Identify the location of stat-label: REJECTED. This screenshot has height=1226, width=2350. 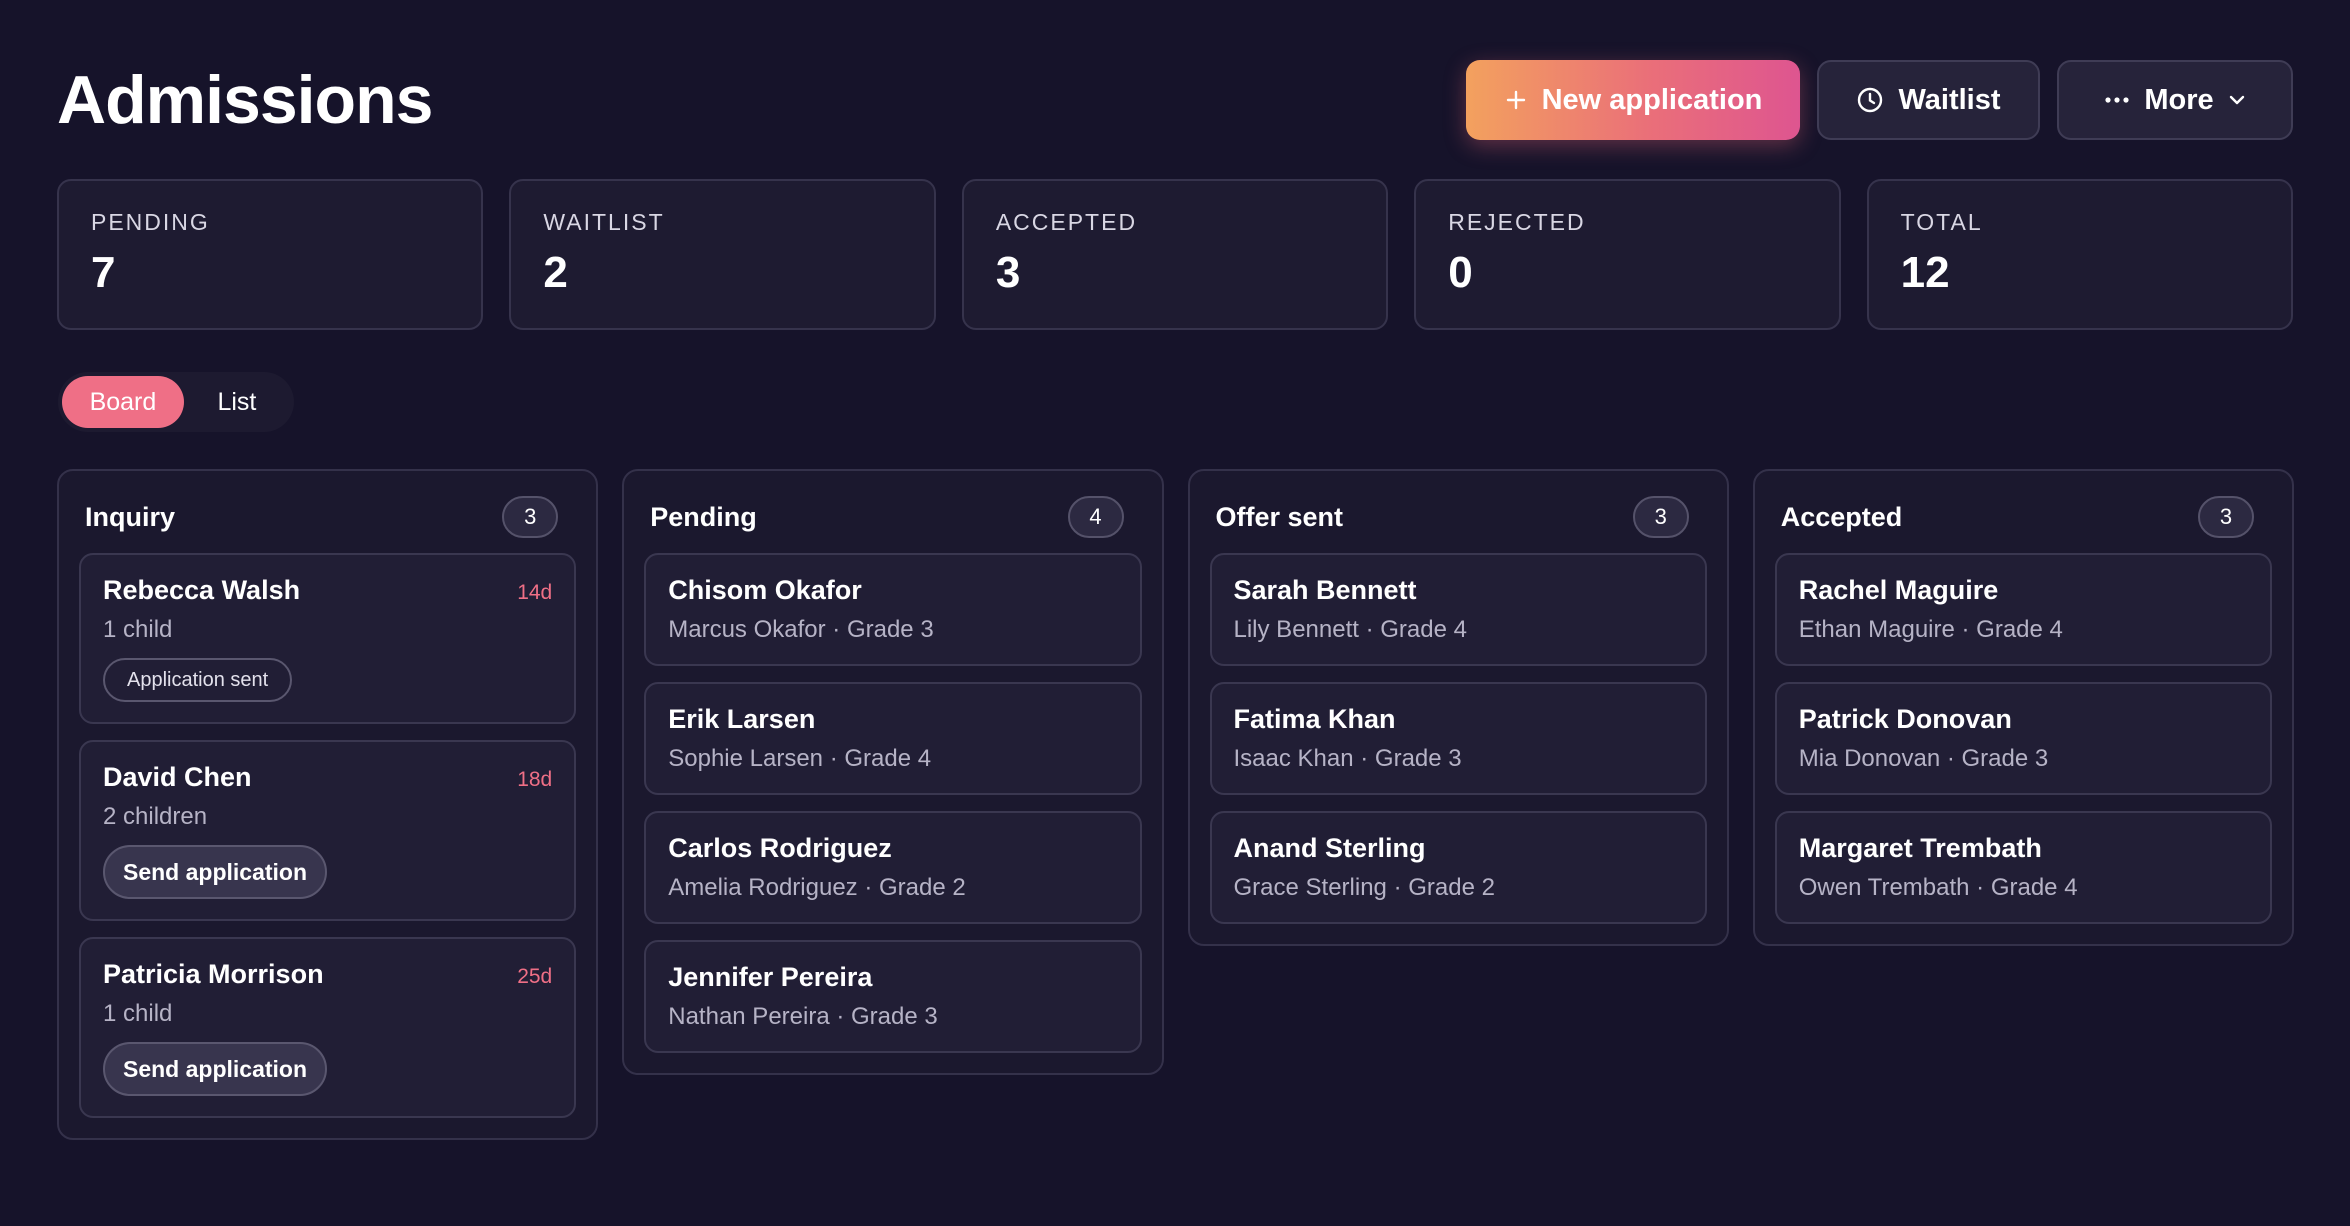
(1517, 222).